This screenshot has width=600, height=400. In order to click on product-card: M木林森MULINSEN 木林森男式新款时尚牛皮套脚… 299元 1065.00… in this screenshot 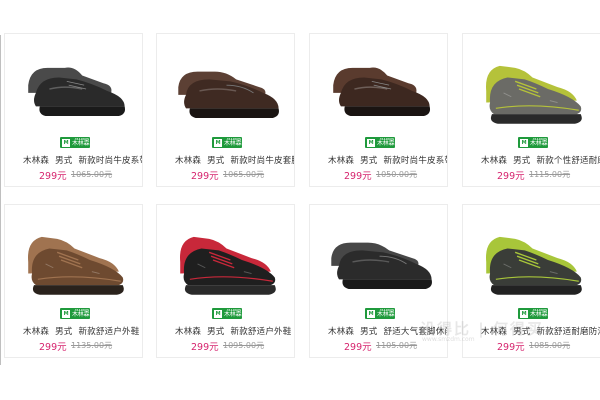, I will do `click(225, 110)`.